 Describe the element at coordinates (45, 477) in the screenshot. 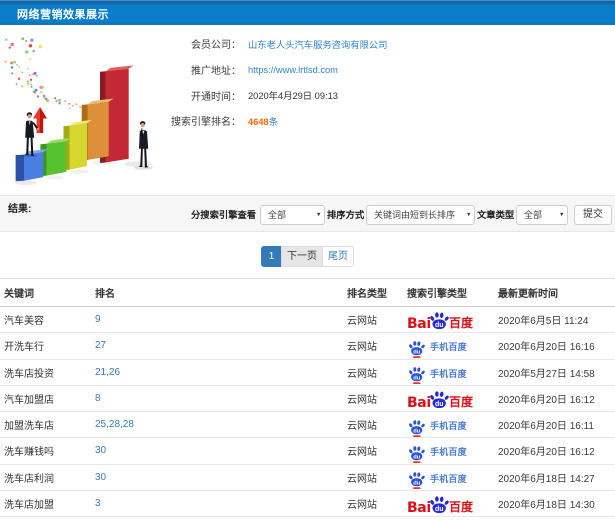

I see `keyword-cell: 洗车店利润` at that location.